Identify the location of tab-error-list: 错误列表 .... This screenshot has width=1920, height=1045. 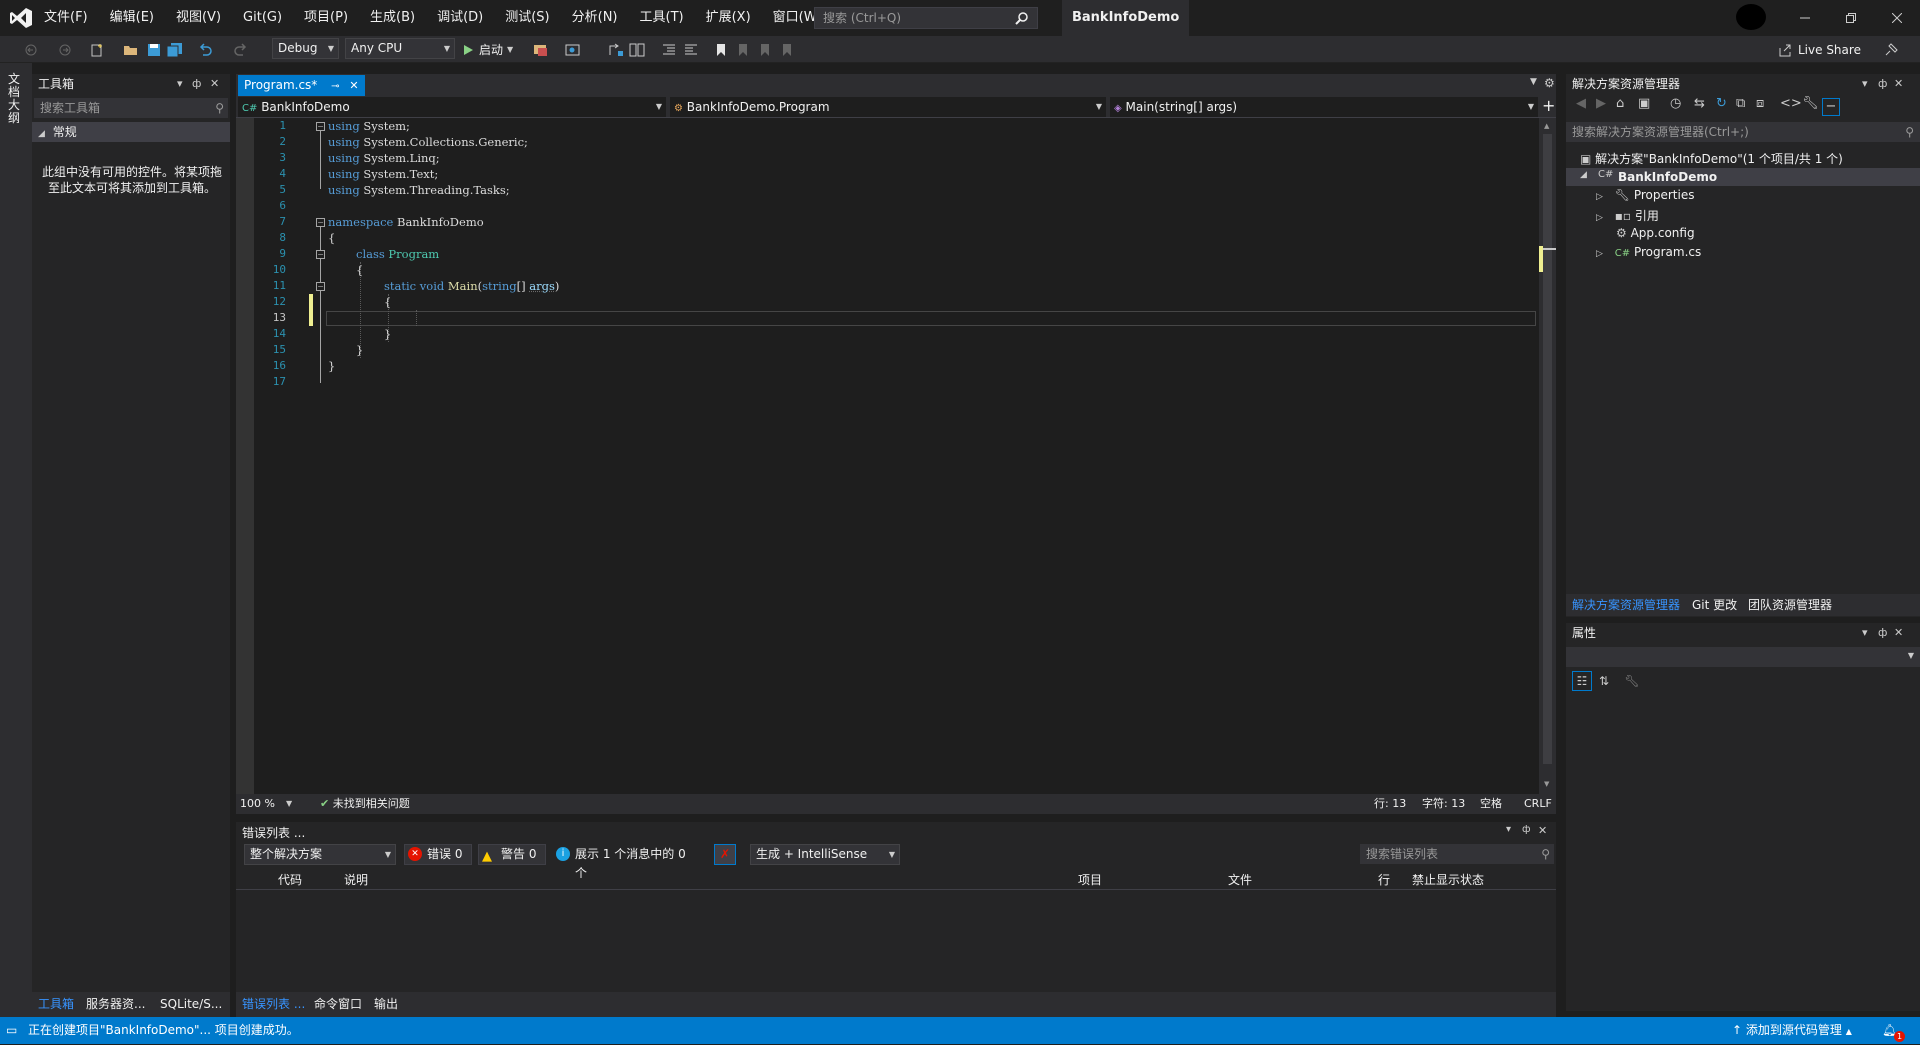
(273, 1004).